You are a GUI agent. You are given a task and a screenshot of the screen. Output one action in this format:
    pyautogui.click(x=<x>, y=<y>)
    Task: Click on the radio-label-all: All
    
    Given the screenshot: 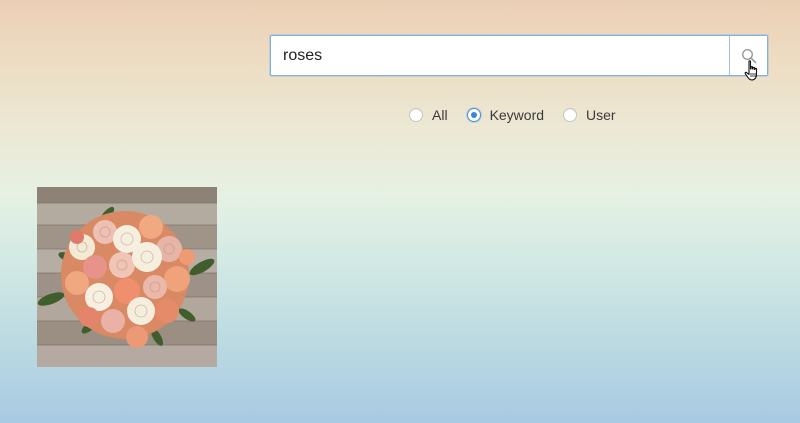 What is the action you would take?
    pyautogui.click(x=440, y=115)
    